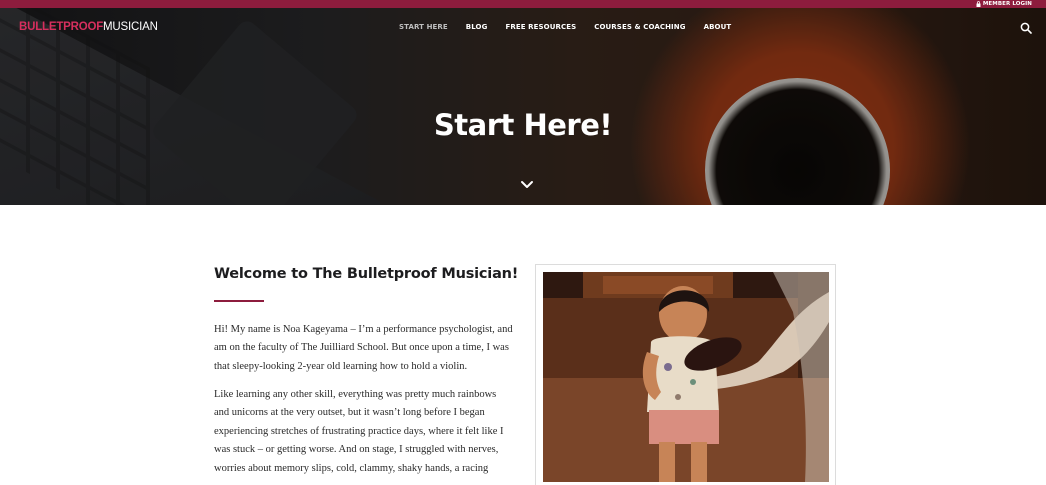  What do you see at coordinates (477, 27) in the screenshot?
I see `nav-blog: BLOG` at bounding box center [477, 27].